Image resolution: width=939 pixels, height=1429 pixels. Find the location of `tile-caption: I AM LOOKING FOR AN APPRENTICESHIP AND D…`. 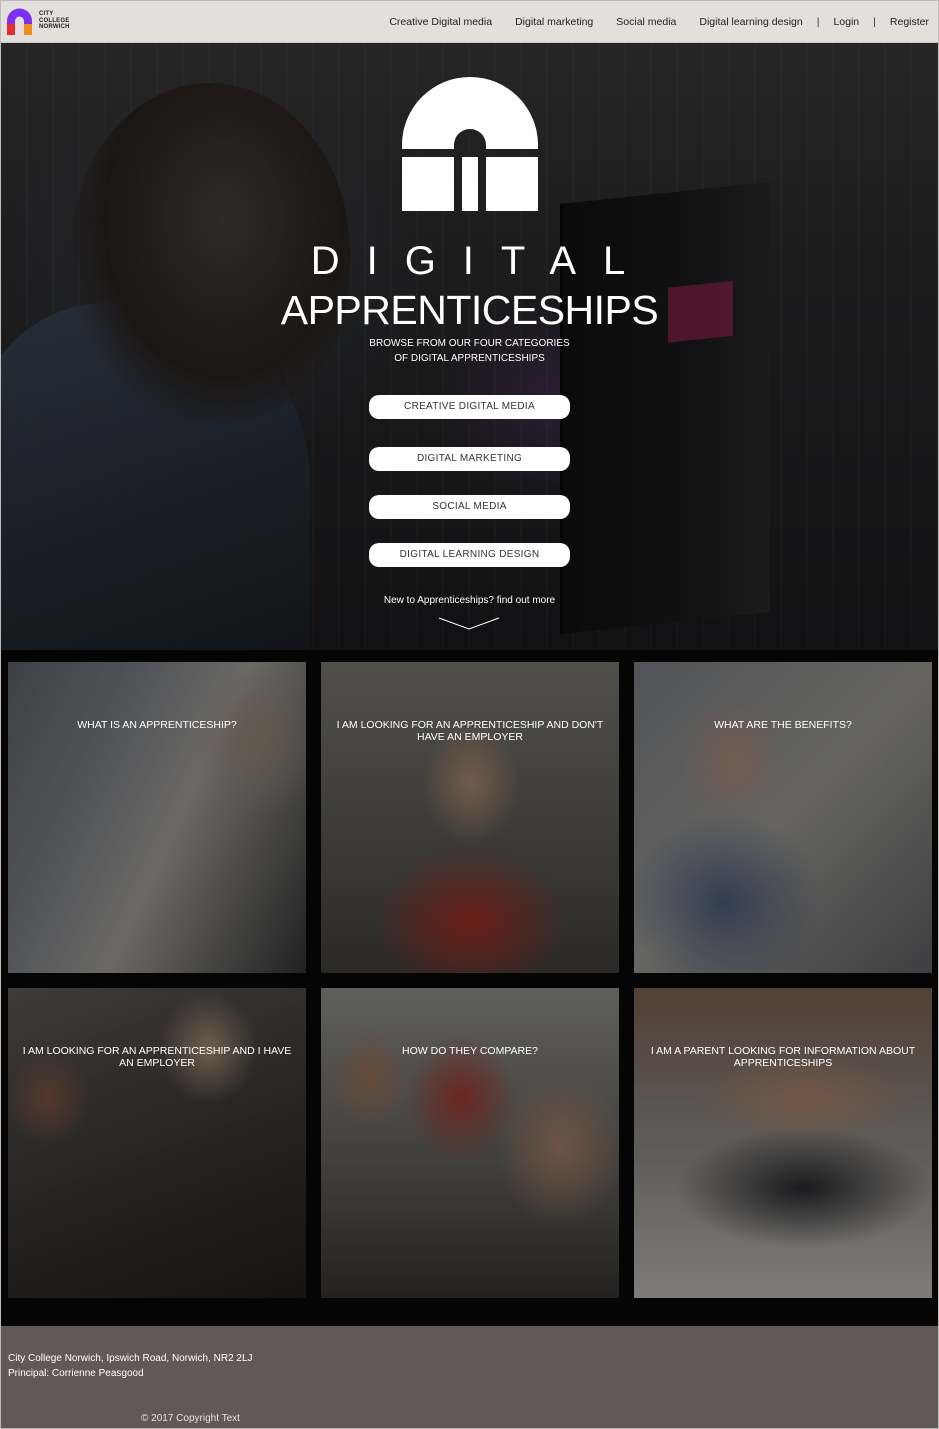

tile-caption: I AM LOOKING FOR AN APPRENTICESHIP AND D… is located at coordinates (470, 731).